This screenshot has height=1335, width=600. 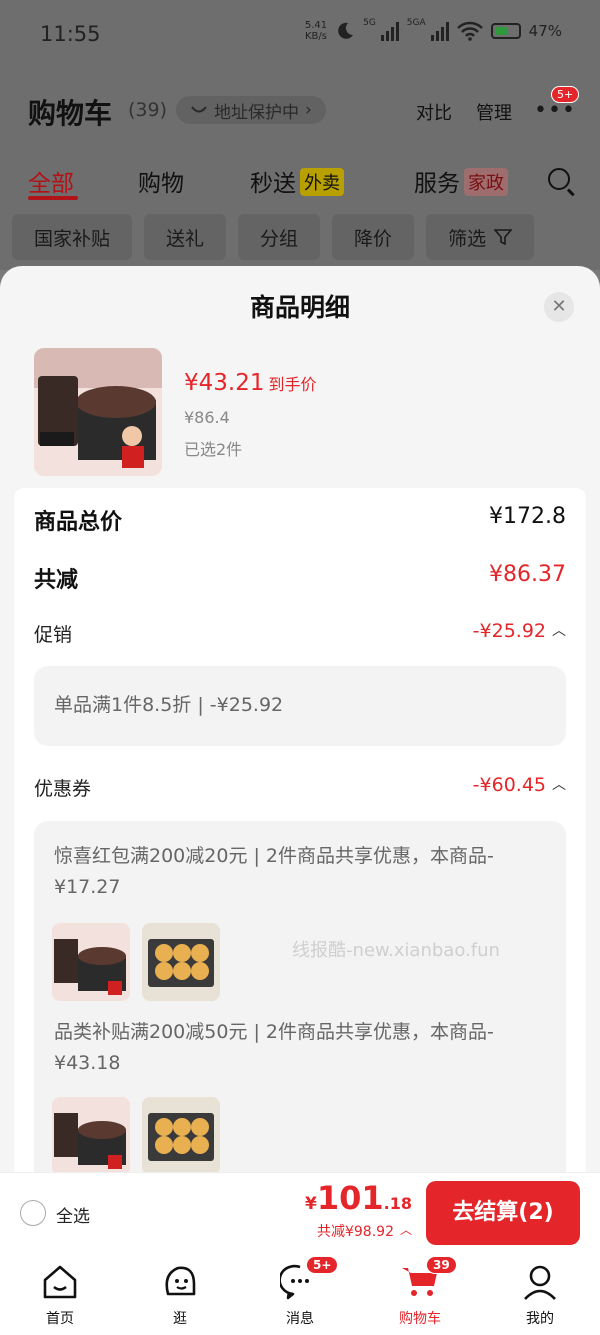 I want to click on status-time: 11:55, so click(x=70, y=34).